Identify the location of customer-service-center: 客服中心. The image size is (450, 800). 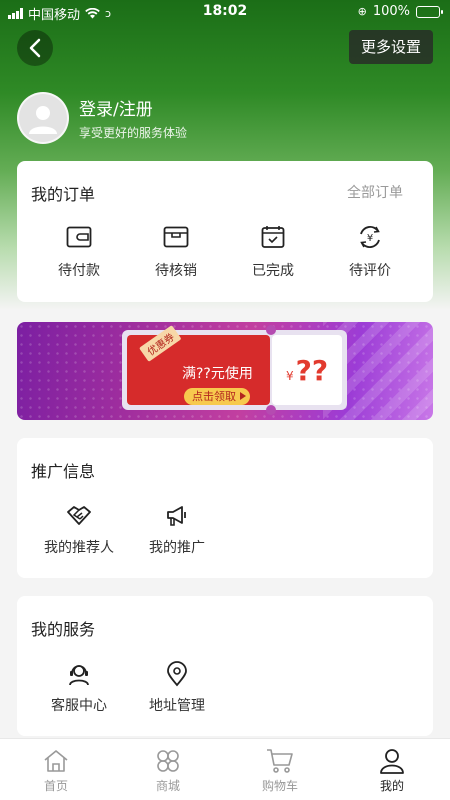
(79, 688).